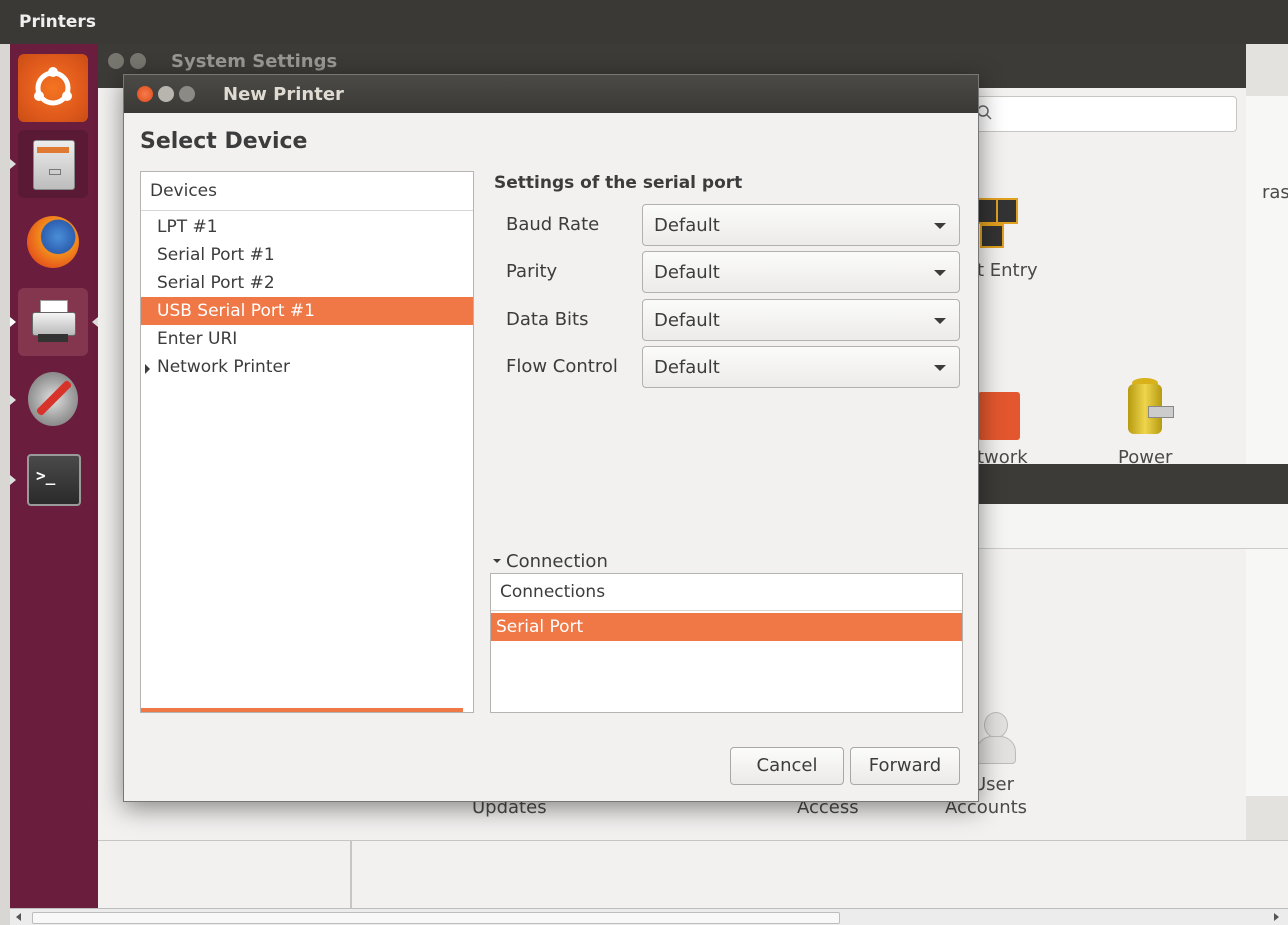  I want to click on device-label: LPT #1, so click(187, 227).